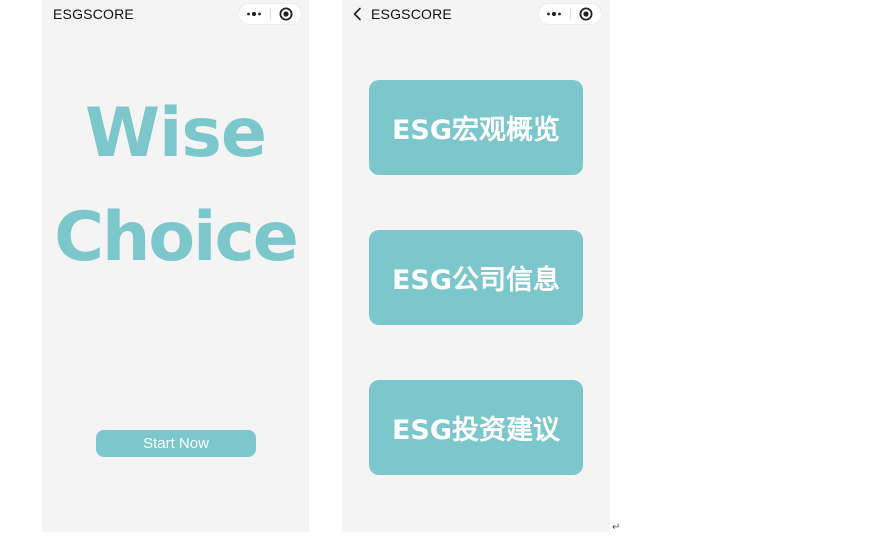 This screenshot has height=537, width=890. Describe the element at coordinates (616, 527) in the screenshot. I see `paragraph-return-mark: ↵` at that location.